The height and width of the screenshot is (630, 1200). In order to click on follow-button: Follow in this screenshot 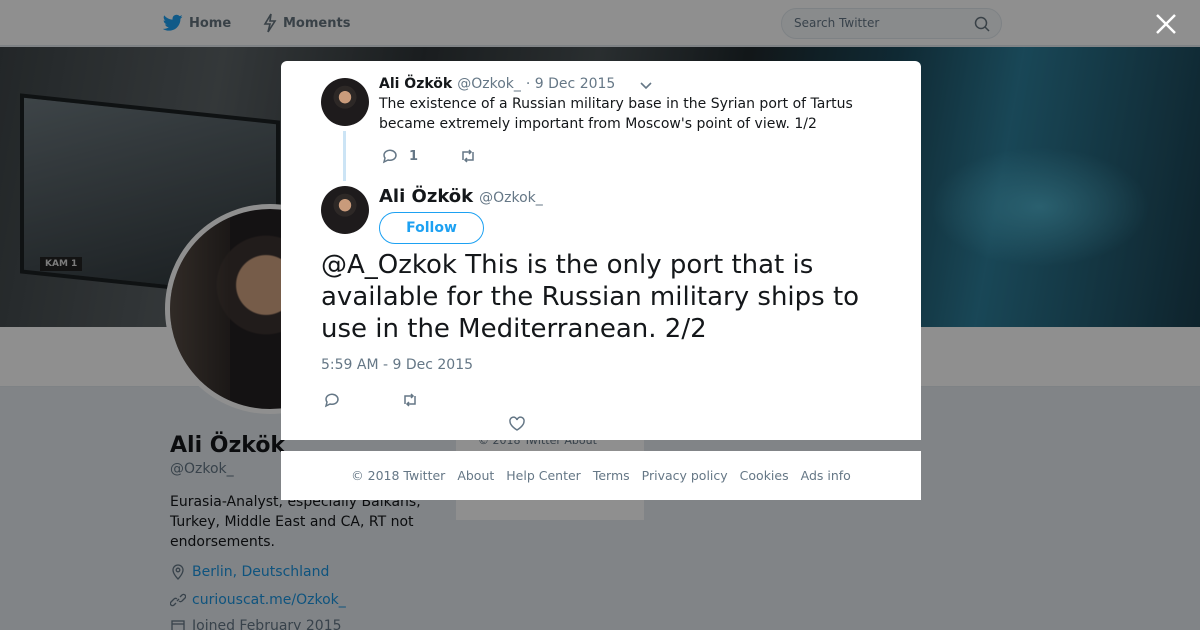, I will do `click(431, 228)`.